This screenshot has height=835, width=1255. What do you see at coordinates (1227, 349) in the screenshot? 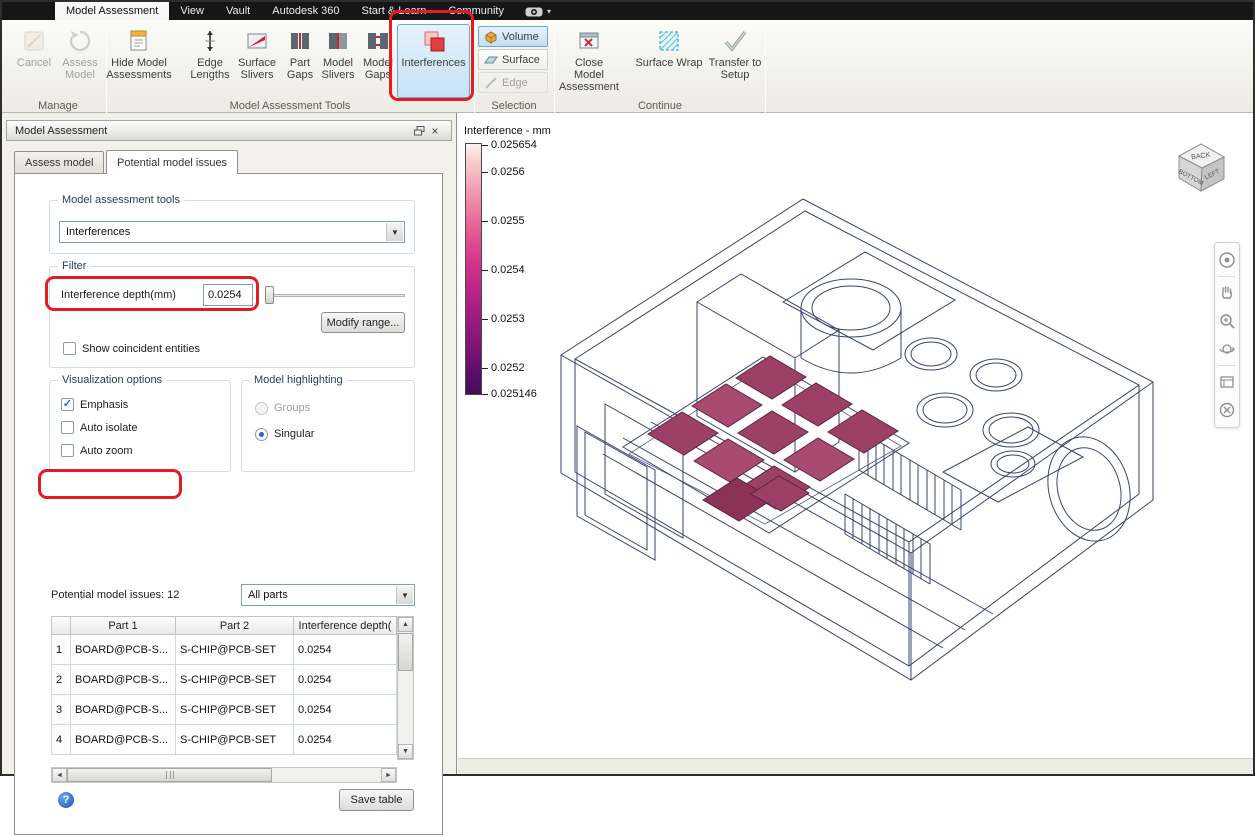
I see `orbit-icon` at bounding box center [1227, 349].